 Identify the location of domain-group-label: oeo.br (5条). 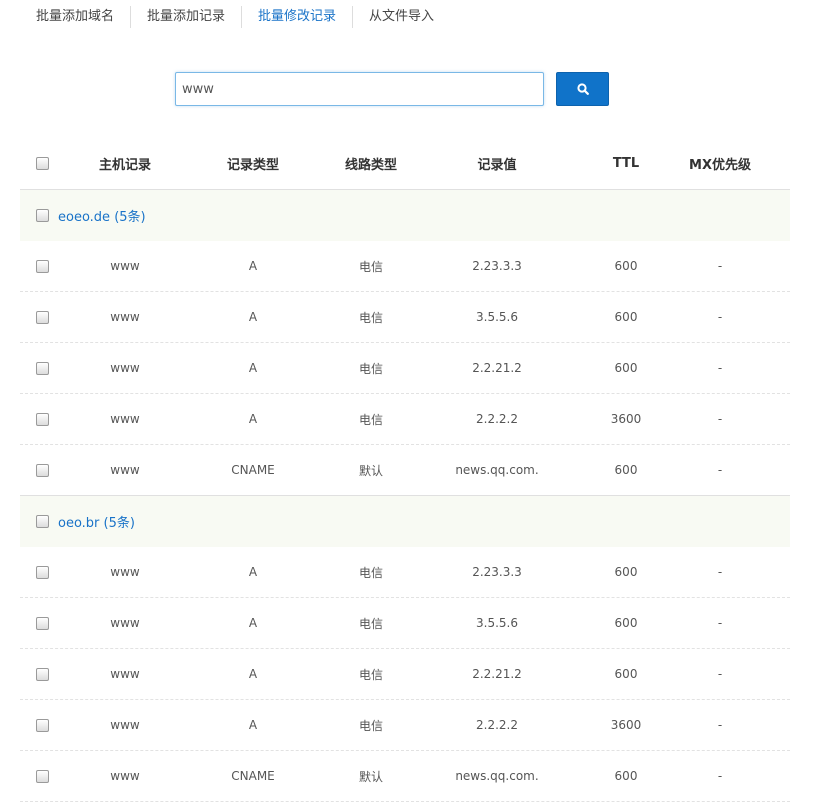
(96, 521).